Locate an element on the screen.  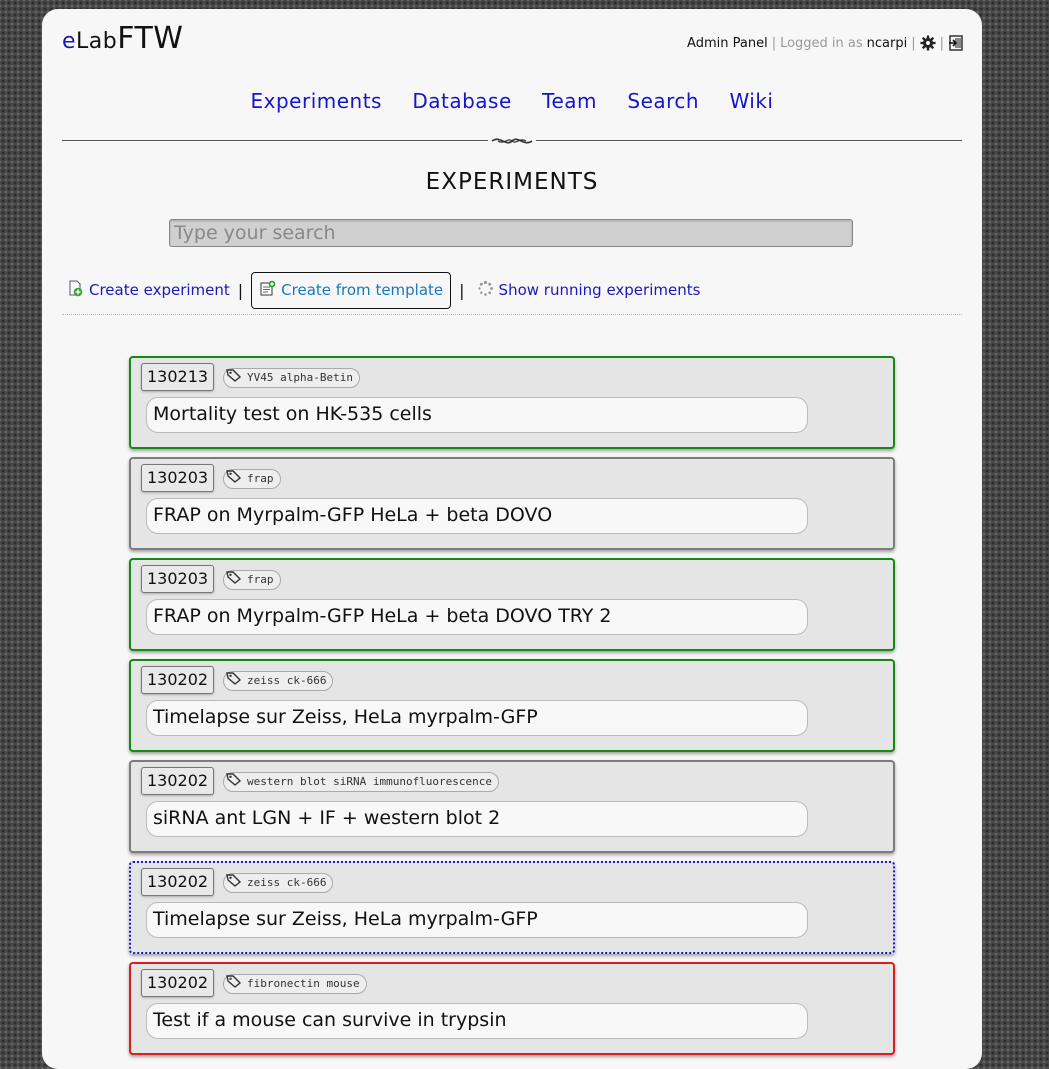
experiment-title: siRNA ant LGN + IF + western blot 2 is located at coordinates (477, 819).